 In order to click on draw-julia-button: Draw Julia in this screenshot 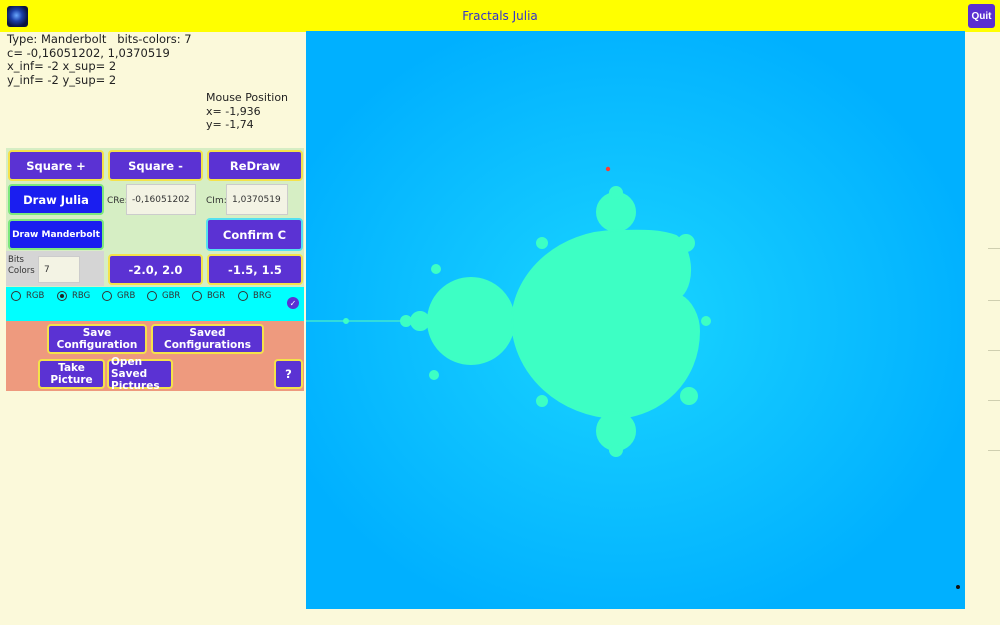, I will do `click(56, 199)`.